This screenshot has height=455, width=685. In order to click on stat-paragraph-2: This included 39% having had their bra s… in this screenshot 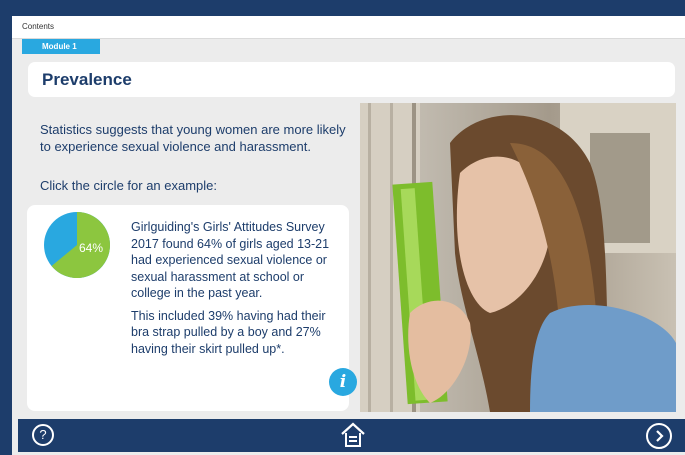, I will do `click(228, 332)`.